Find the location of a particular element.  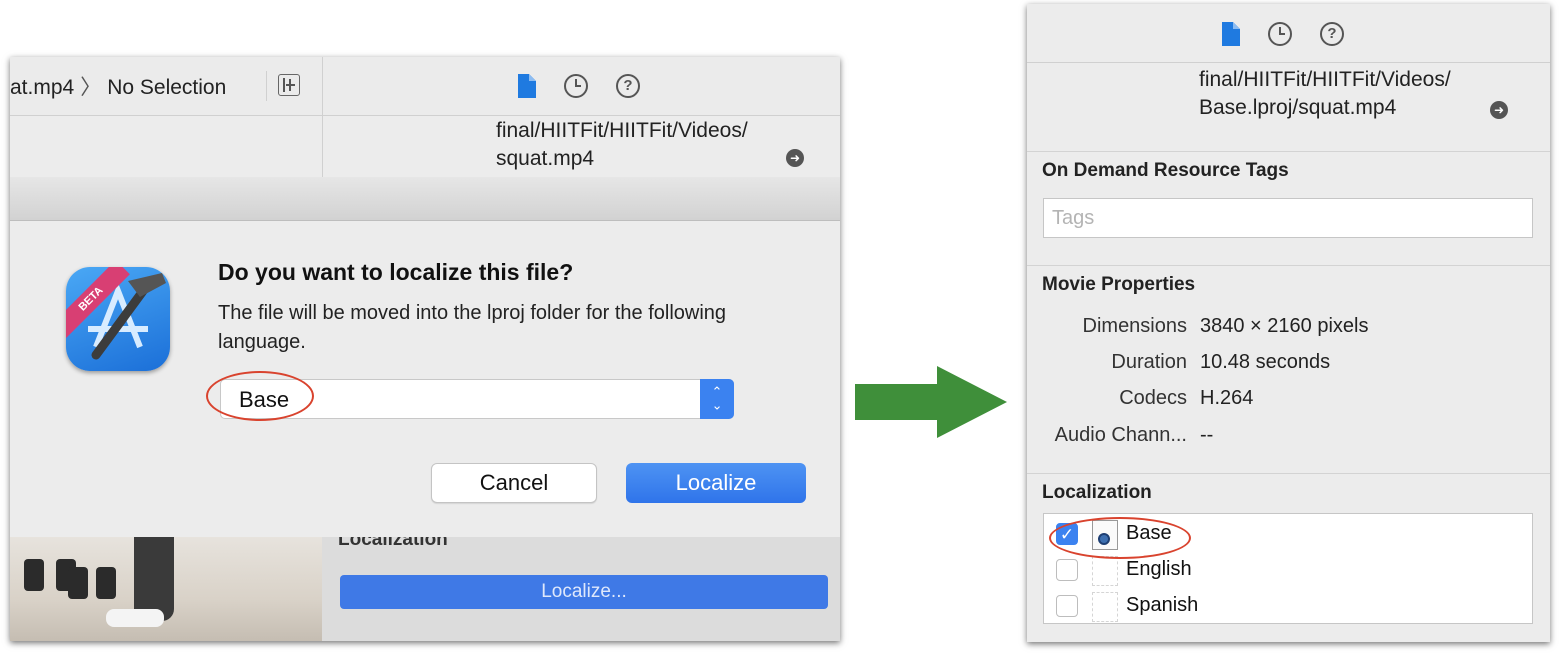

cancel-button: Cancel is located at coordinates (514, 483).